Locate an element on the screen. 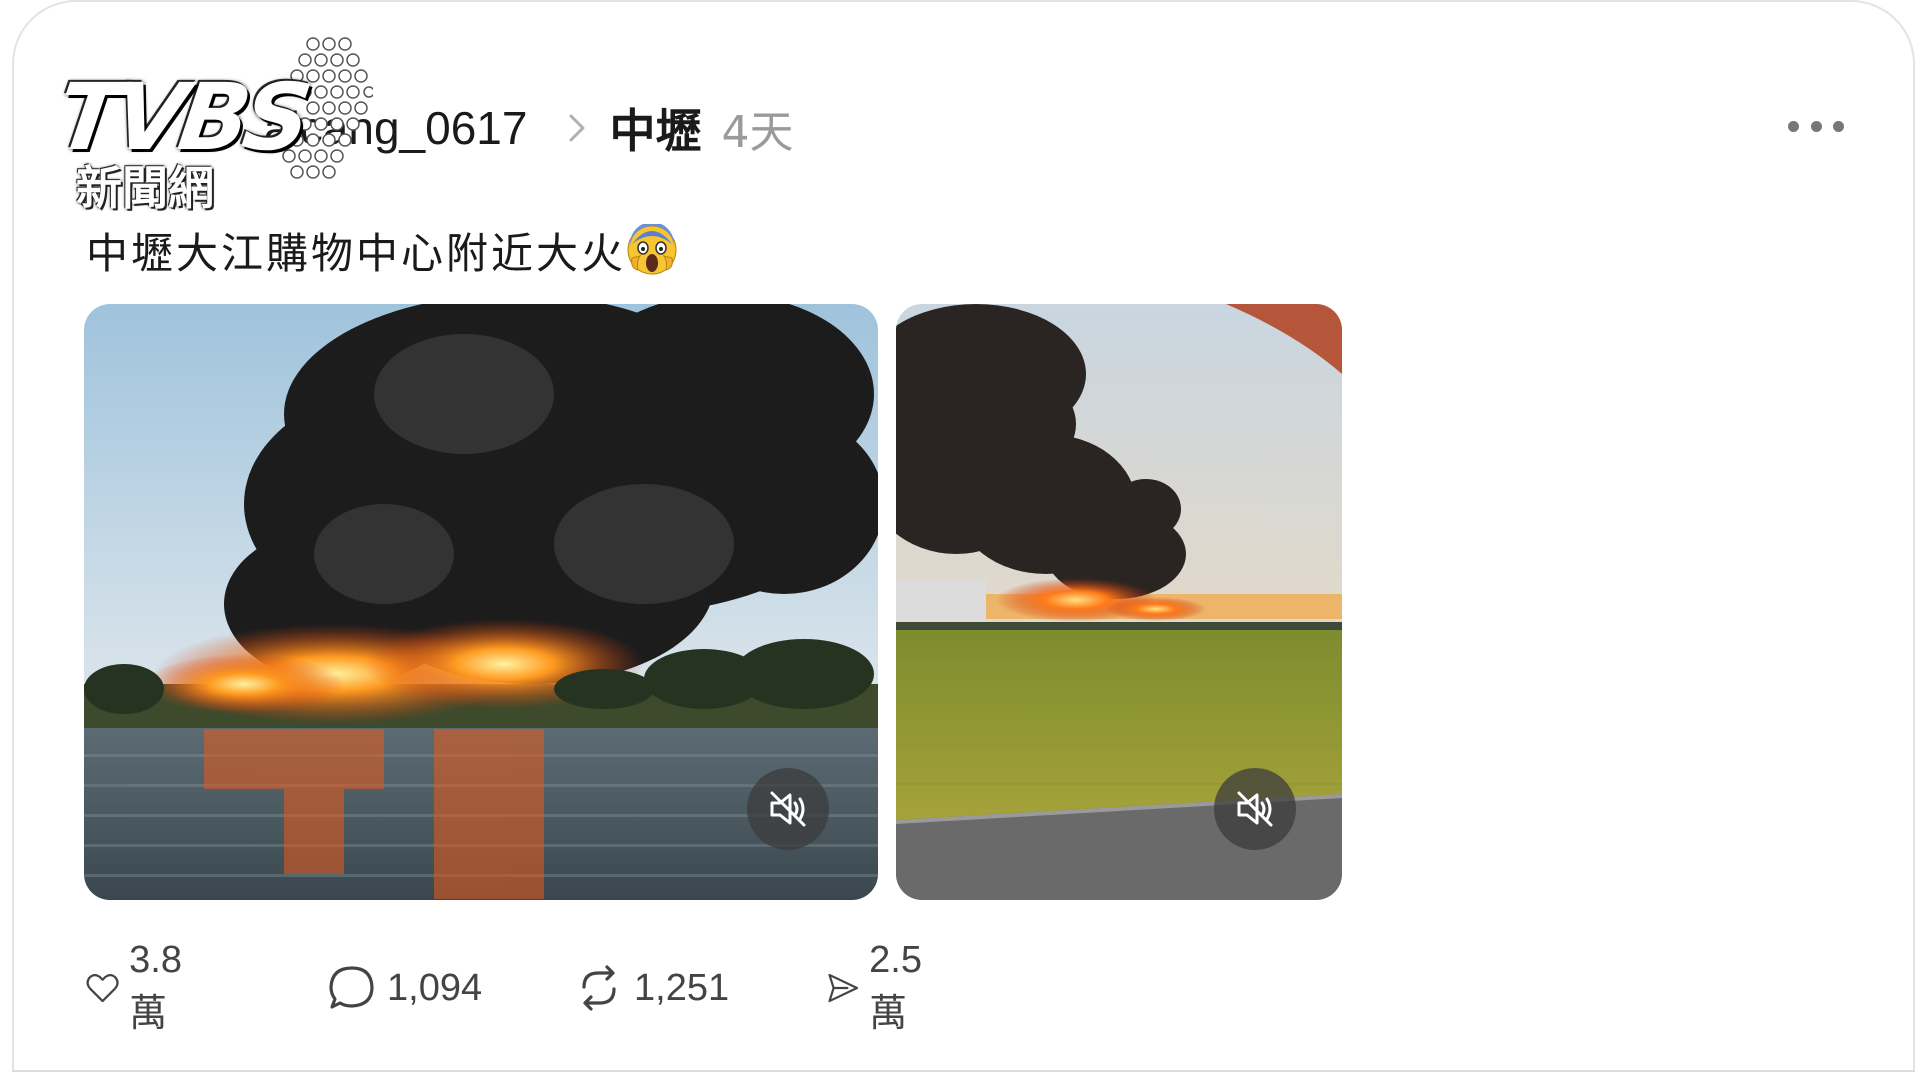 The height and width of the screenshot is (1080, 1920). divider is located at coordinates (963, 1071).